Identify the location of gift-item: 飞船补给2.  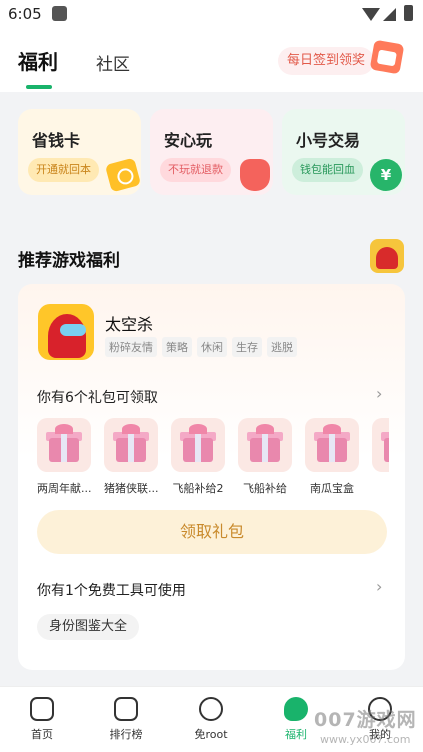
(198, 457).